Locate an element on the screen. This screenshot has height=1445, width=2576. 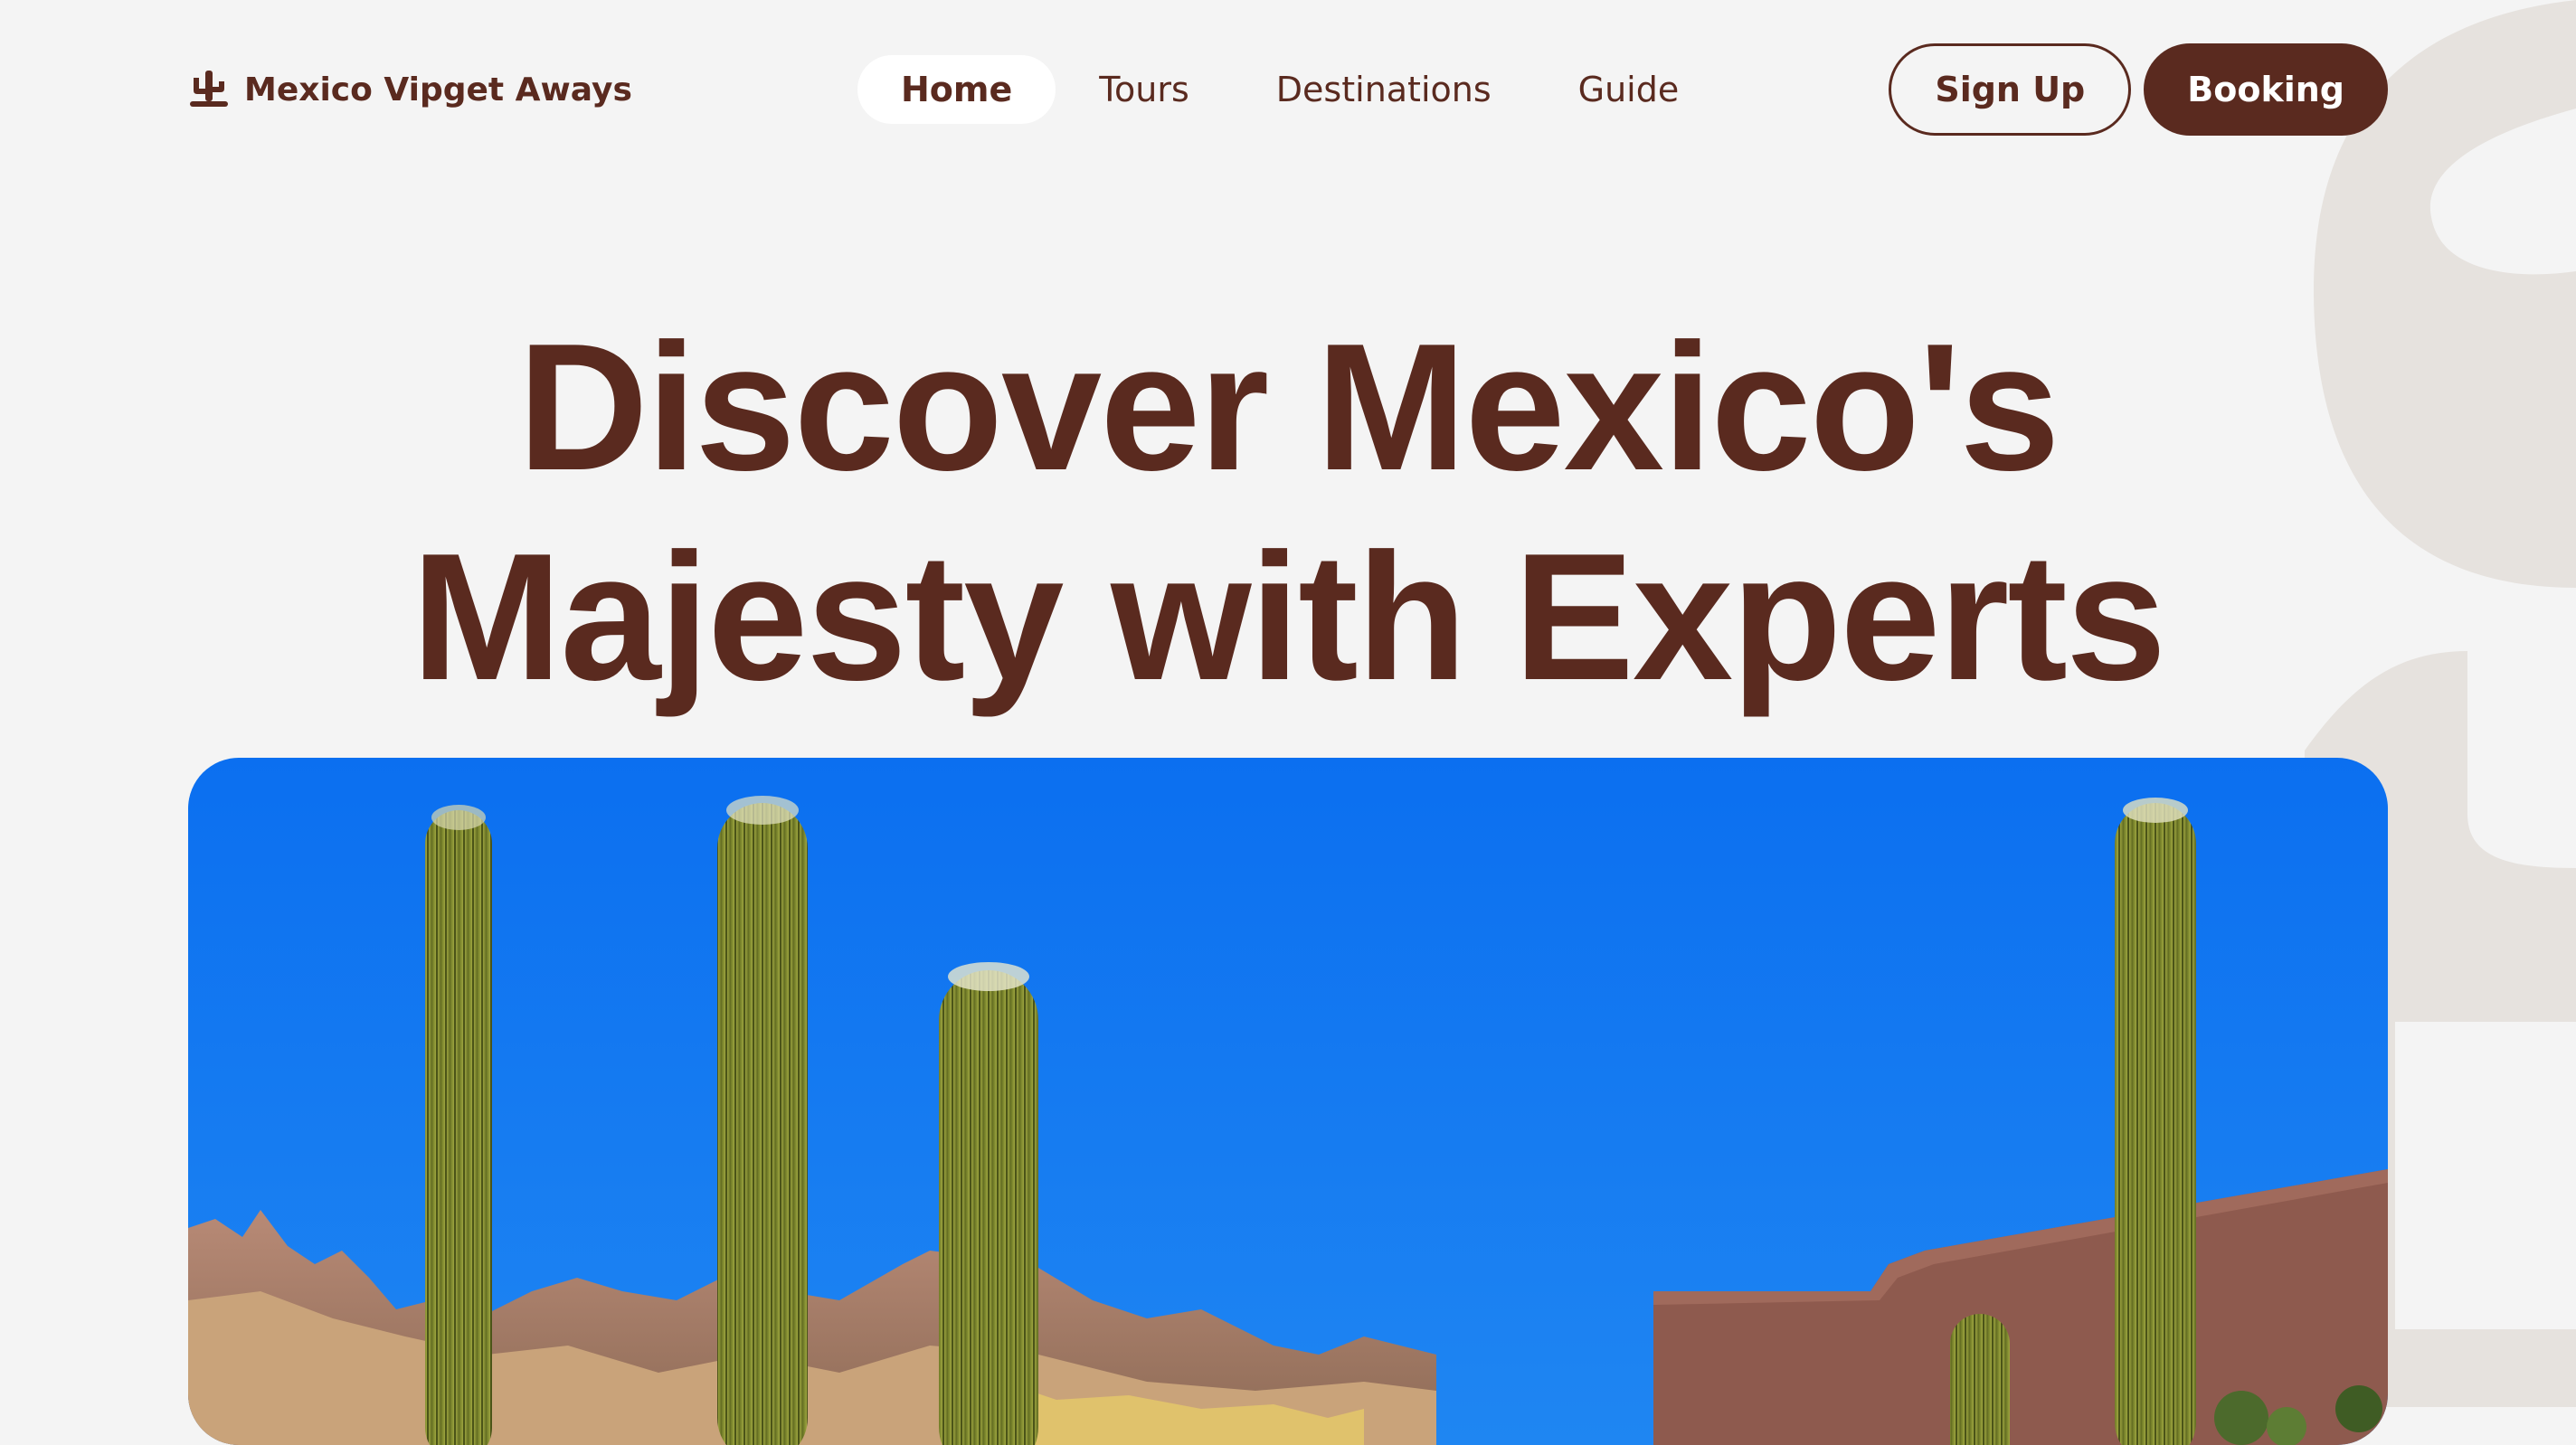
nav-item-guide: Guide is located at coordinates (1629, 90).